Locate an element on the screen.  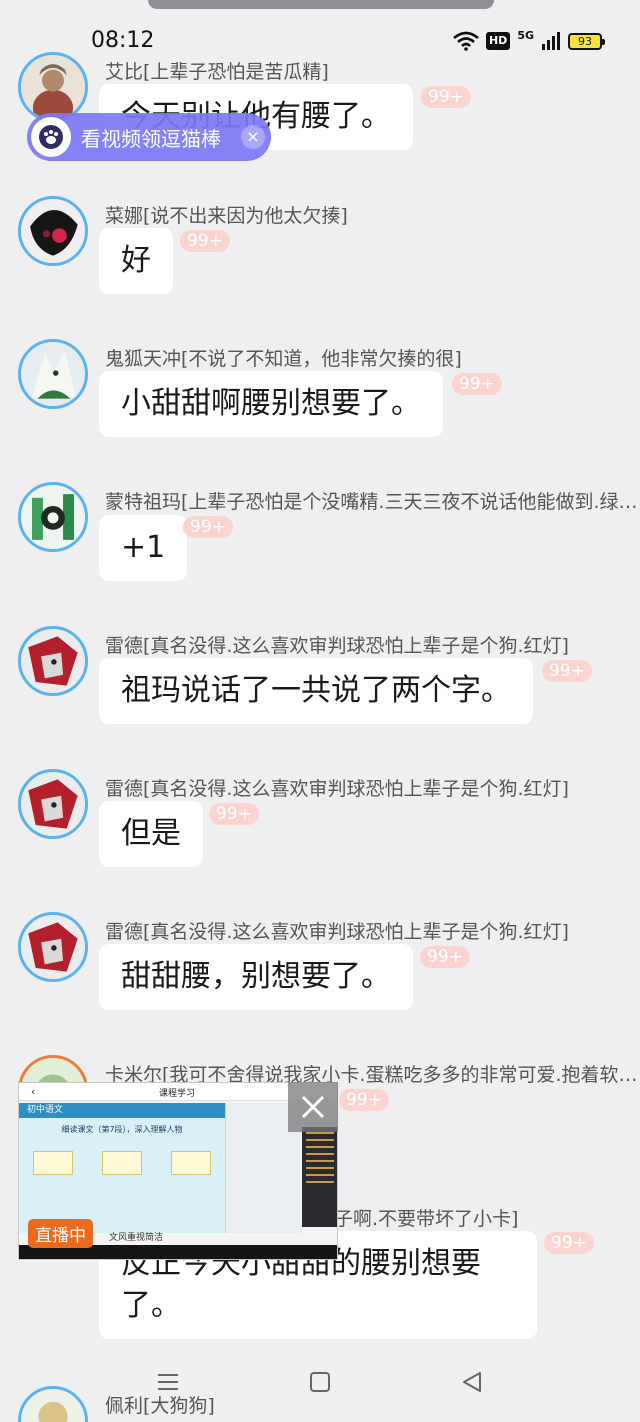
top-notification-sliver is located at coordinates (321, 4).